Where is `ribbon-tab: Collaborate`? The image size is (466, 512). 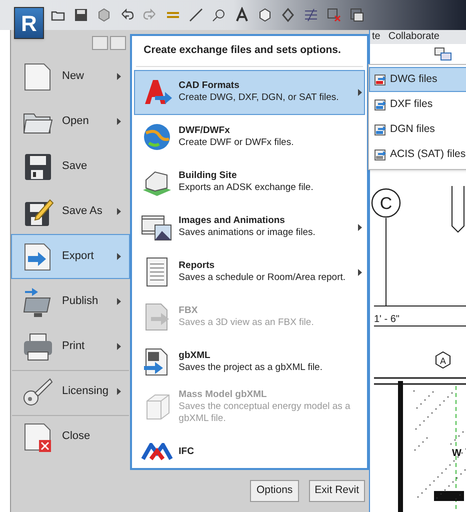
ribbon-tab: Collaborate is located at coordinates (414, 37).